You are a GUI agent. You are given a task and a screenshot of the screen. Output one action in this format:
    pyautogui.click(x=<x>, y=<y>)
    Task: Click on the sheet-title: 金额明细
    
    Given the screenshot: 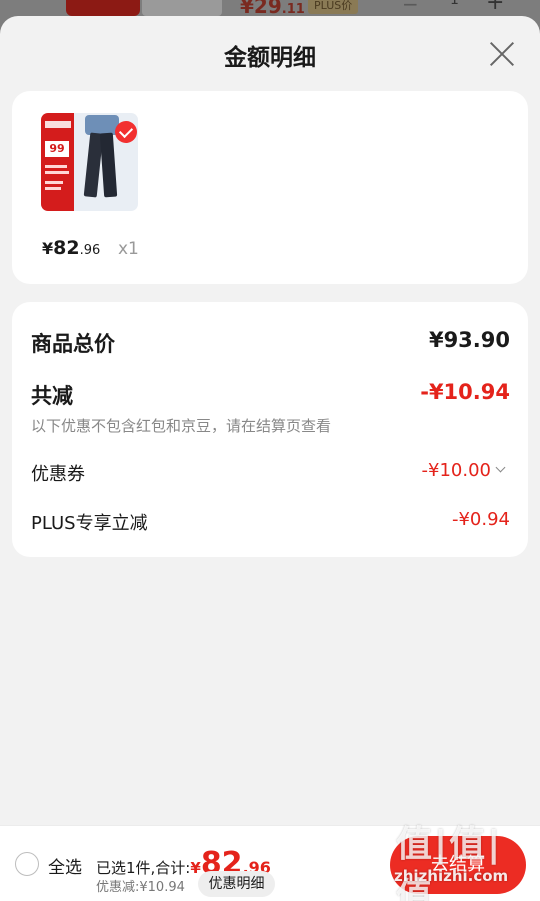 What is the action you would take?
    pyautogui.click(x=270, y=58)
    